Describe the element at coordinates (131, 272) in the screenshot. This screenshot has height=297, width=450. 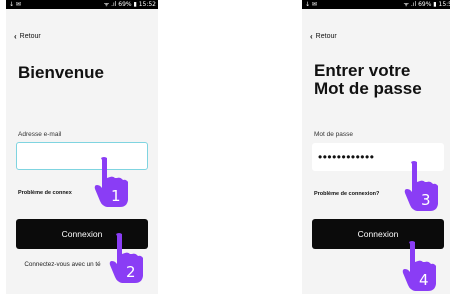
I see `step-number-2: 2` at that location.